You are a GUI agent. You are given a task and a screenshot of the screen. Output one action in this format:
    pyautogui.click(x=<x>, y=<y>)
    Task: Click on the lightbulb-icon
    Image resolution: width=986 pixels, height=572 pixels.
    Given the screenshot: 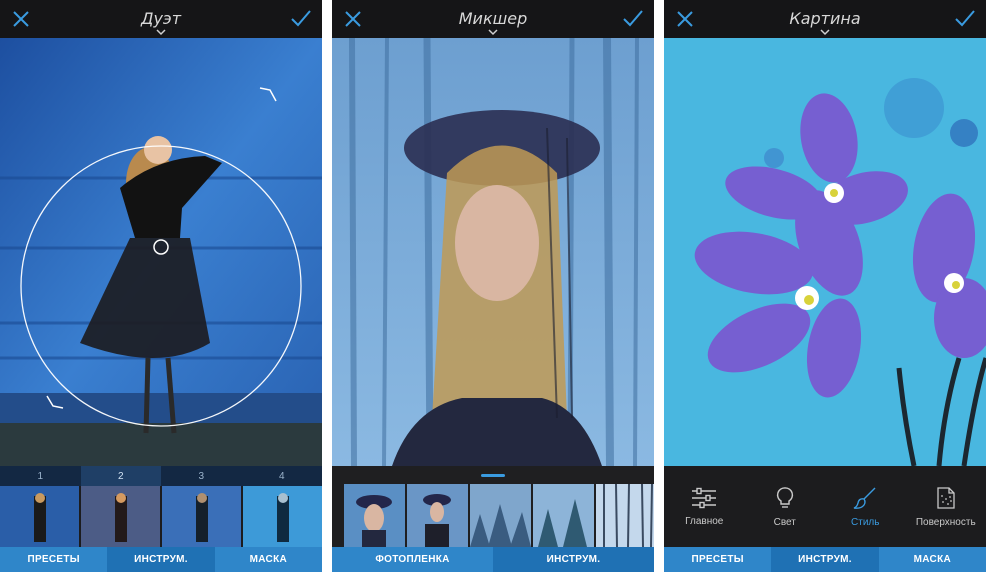 What is the action you would take?
    pyautogui.click(x=784, y=497)
    